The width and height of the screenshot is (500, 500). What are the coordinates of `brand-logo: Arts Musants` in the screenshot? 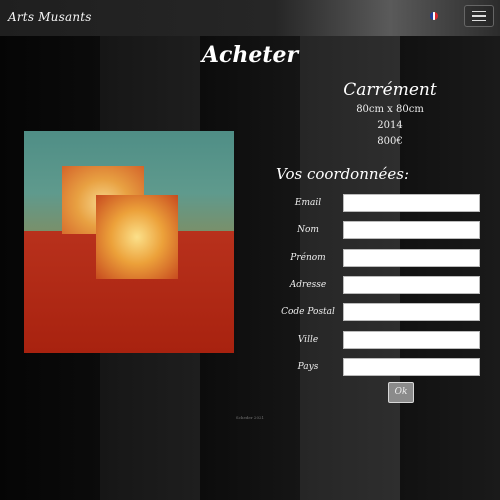 It's located at (50, 17).